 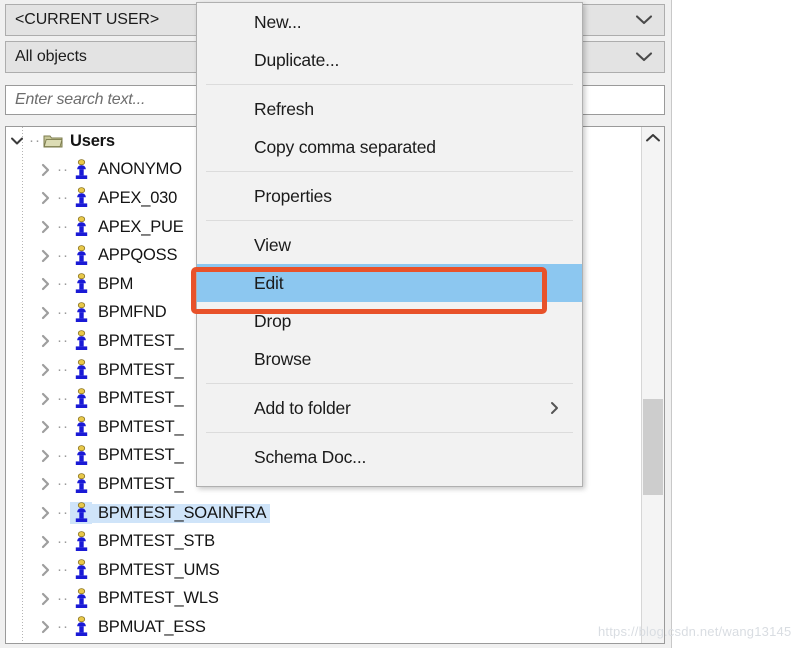 What do you see at coordinates (132, 312) in the screenshot?
I see `tree-row-label: BPMFND` at bounding box center [132, 312].